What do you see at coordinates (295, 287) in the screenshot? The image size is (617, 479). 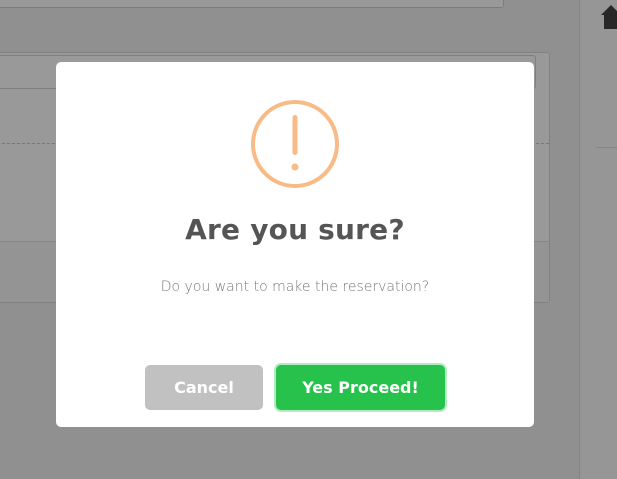 I see `dialog-message: Do you want to make the reservation?` at bounding box center [295, 287].